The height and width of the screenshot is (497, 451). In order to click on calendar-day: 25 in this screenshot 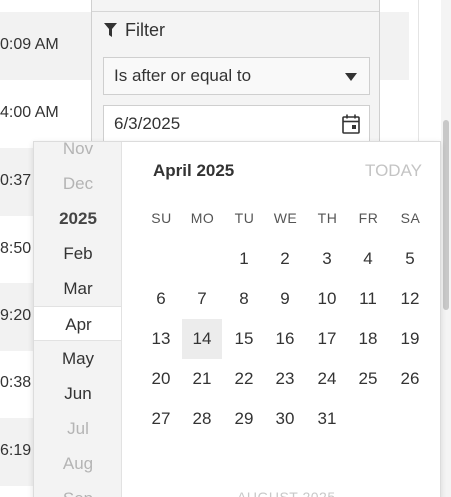, I will do `click(368, 379)`.